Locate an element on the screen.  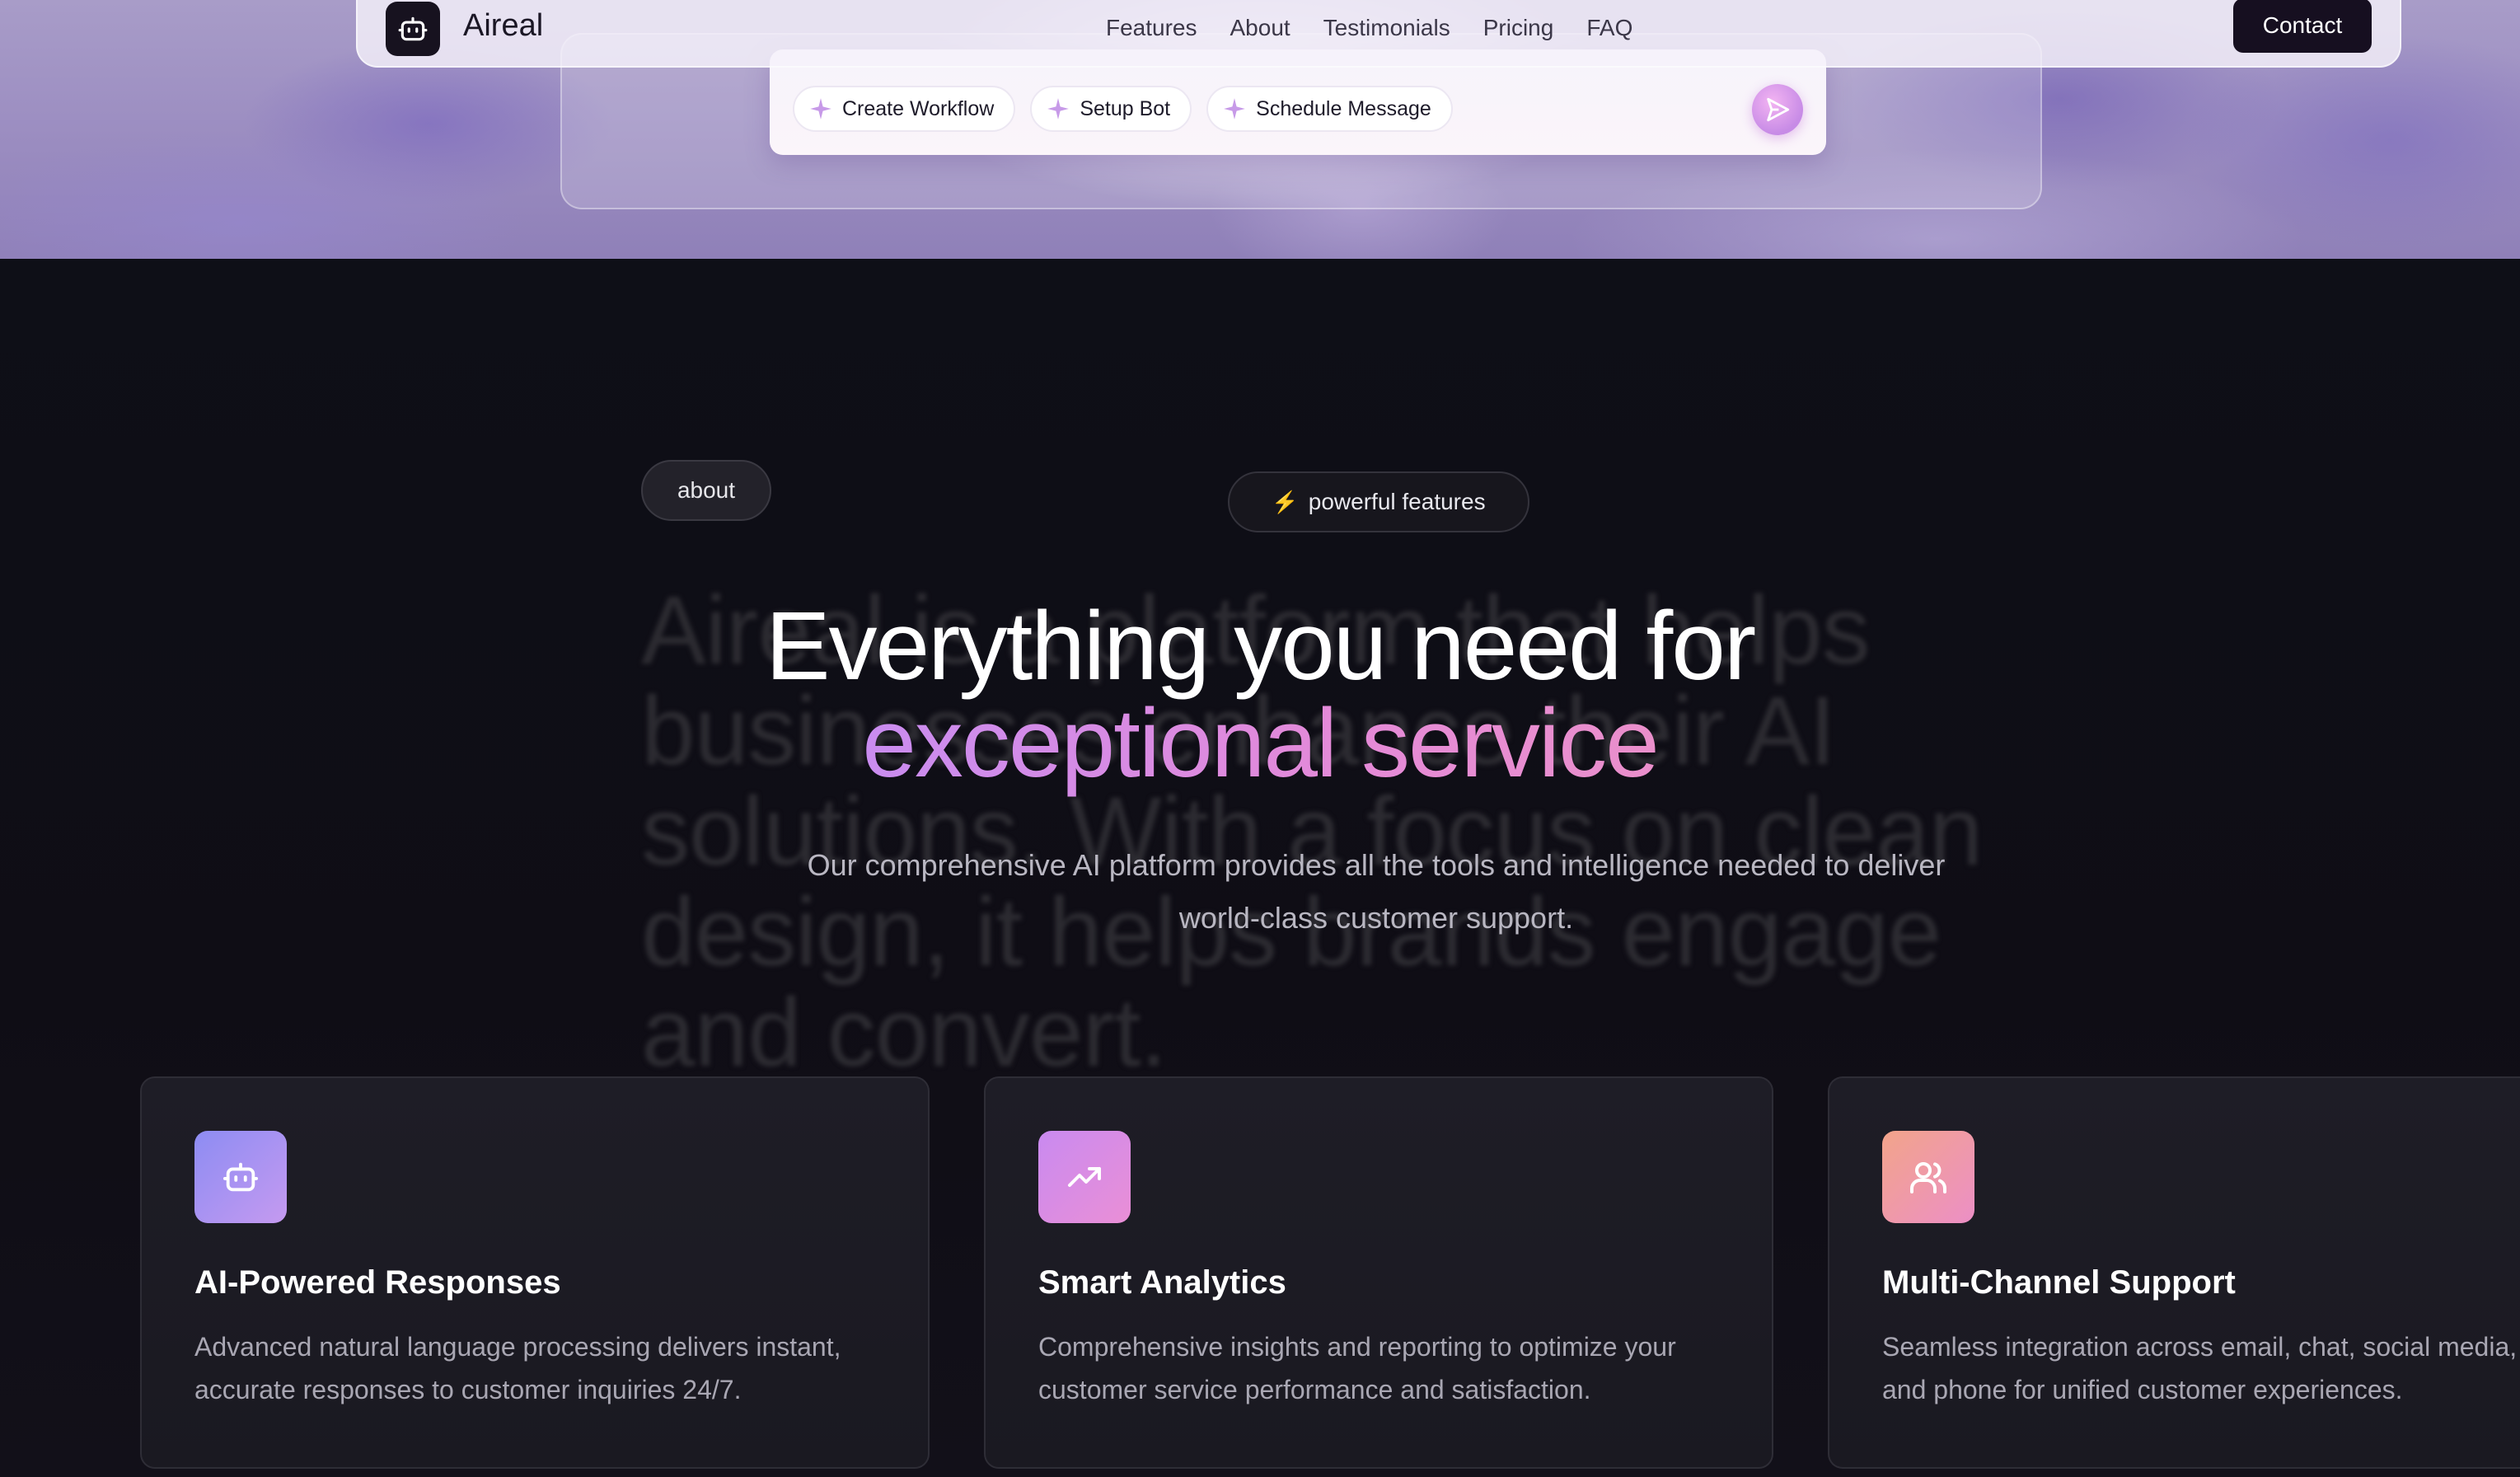
lightning-icon: ⚡ is located at coordinates (1285, 502).